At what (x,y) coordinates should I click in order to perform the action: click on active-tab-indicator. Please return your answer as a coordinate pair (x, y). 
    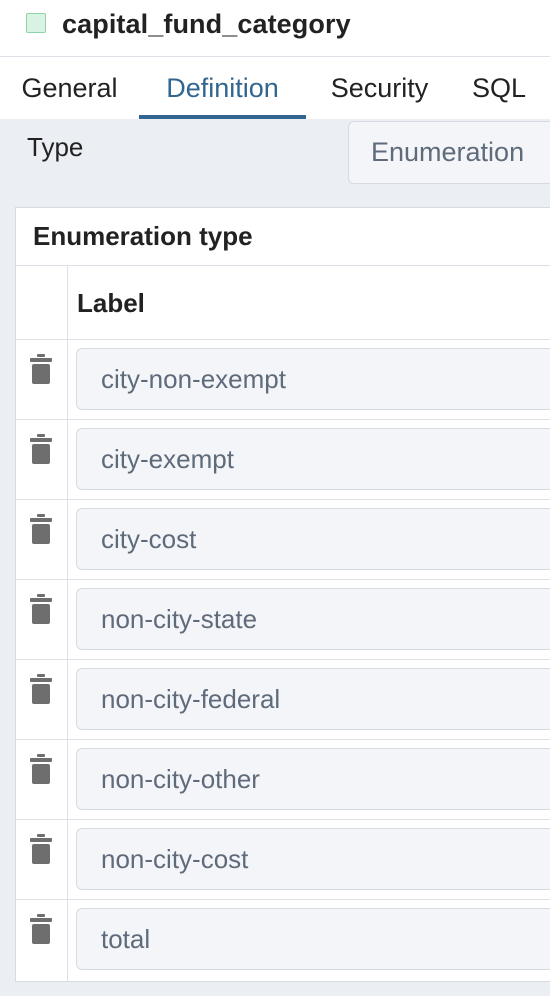
    Looking at the image, I should click on (222, 117).